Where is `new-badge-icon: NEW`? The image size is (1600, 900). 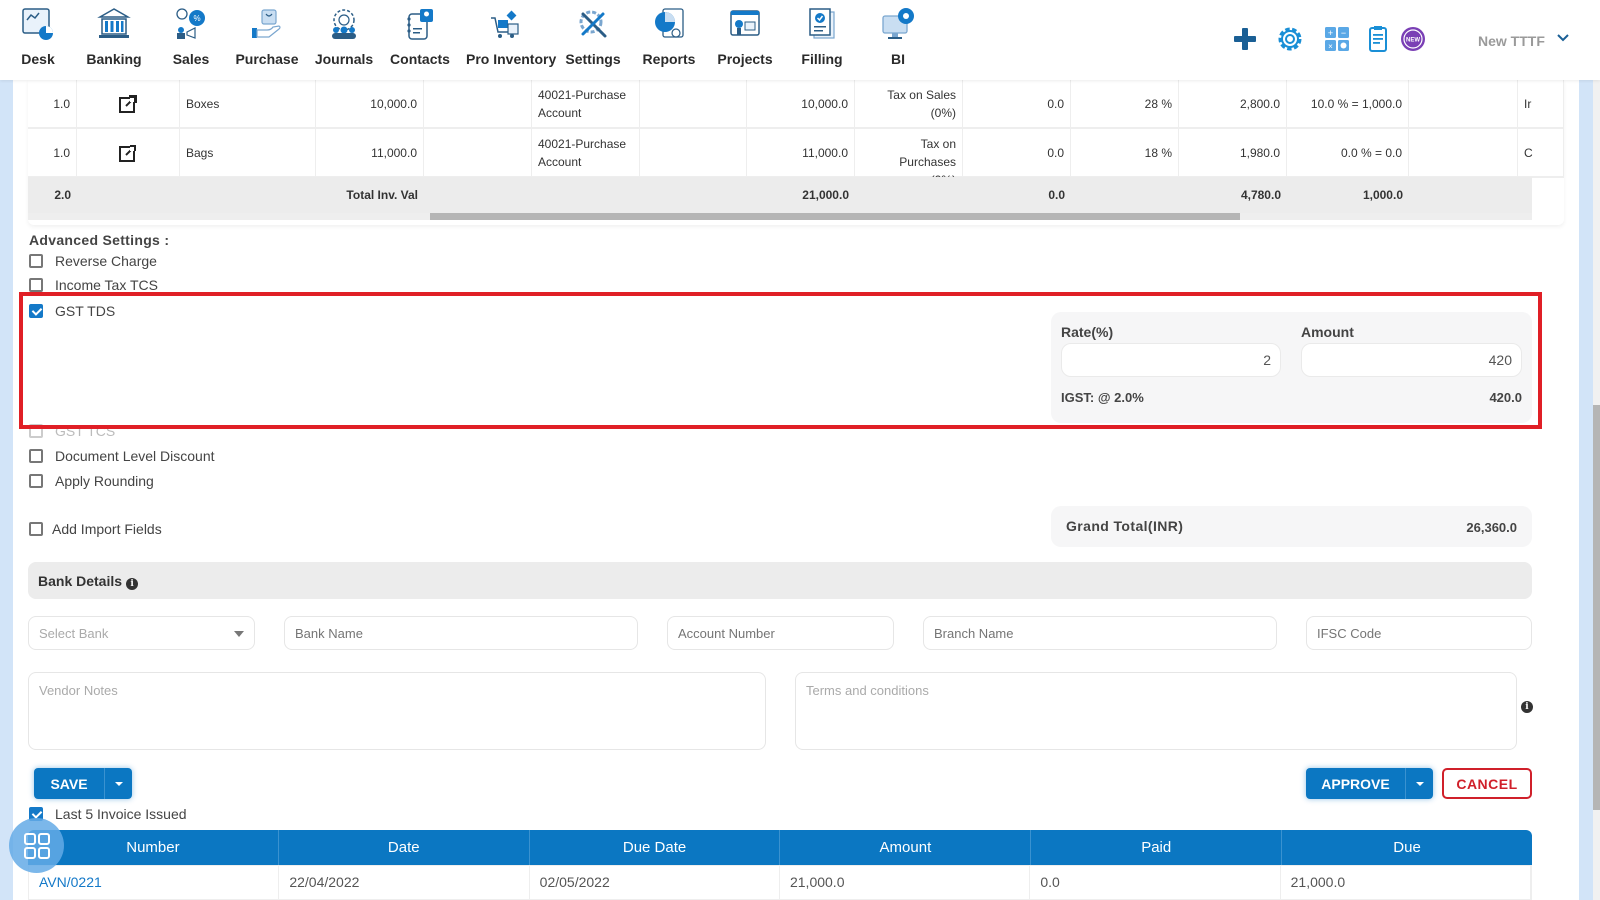
new-badge-icon: NEW is located at coordinates (1413, 39).